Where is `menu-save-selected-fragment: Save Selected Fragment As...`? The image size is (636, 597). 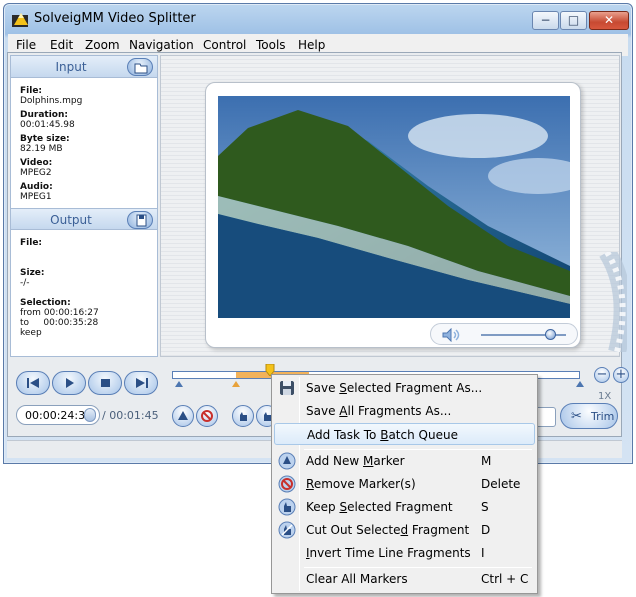 menu-save-selected-fragment: Save Selected Fragment As... is located at coordinates (404, 388).